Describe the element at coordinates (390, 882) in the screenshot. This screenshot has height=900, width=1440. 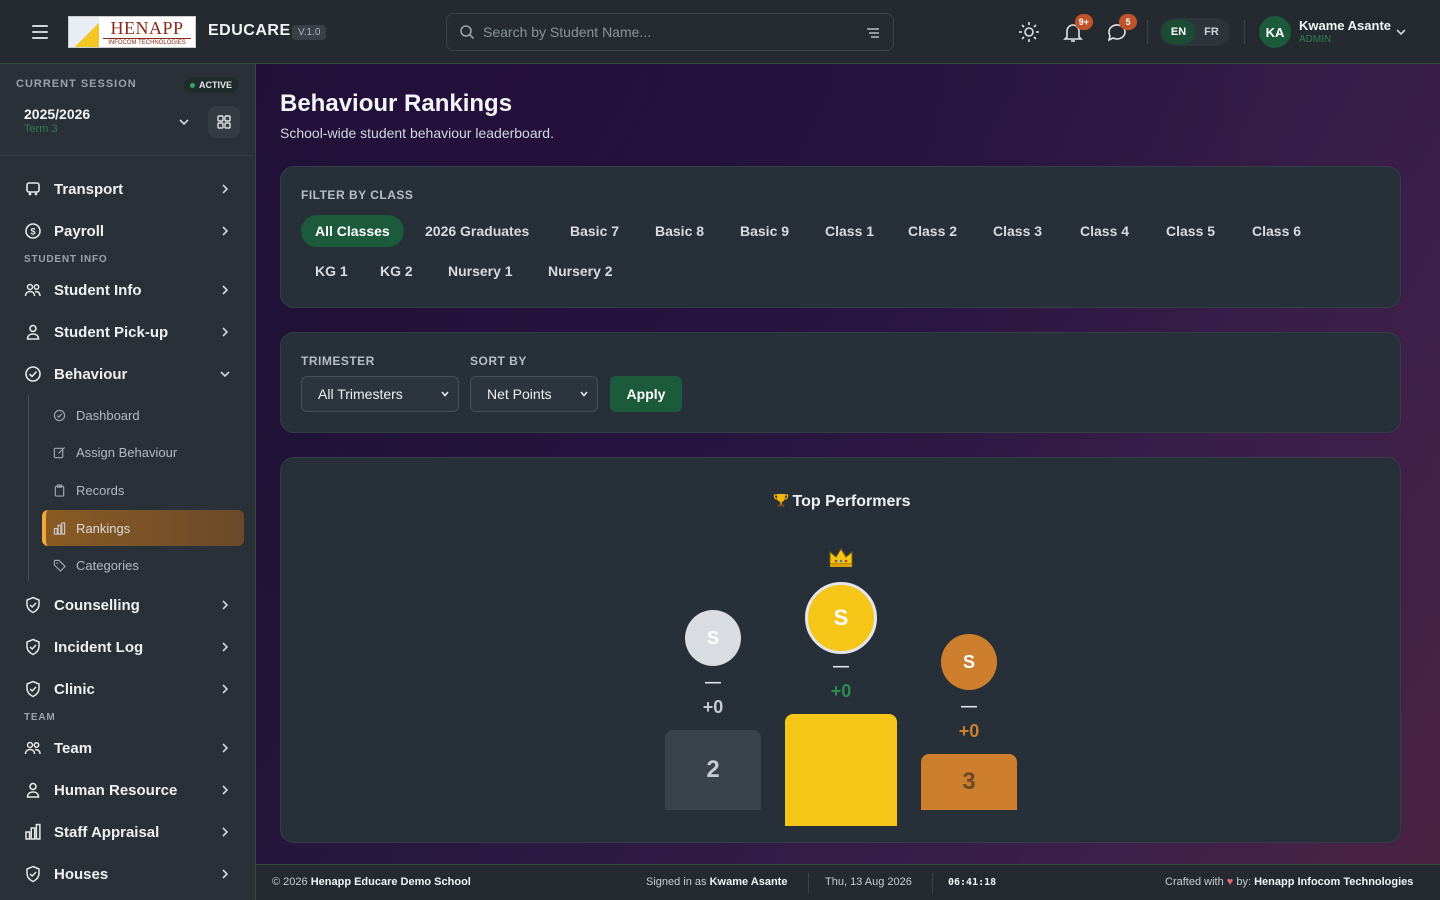
I see `school-name: Henapp Educare Demo School` at that location.